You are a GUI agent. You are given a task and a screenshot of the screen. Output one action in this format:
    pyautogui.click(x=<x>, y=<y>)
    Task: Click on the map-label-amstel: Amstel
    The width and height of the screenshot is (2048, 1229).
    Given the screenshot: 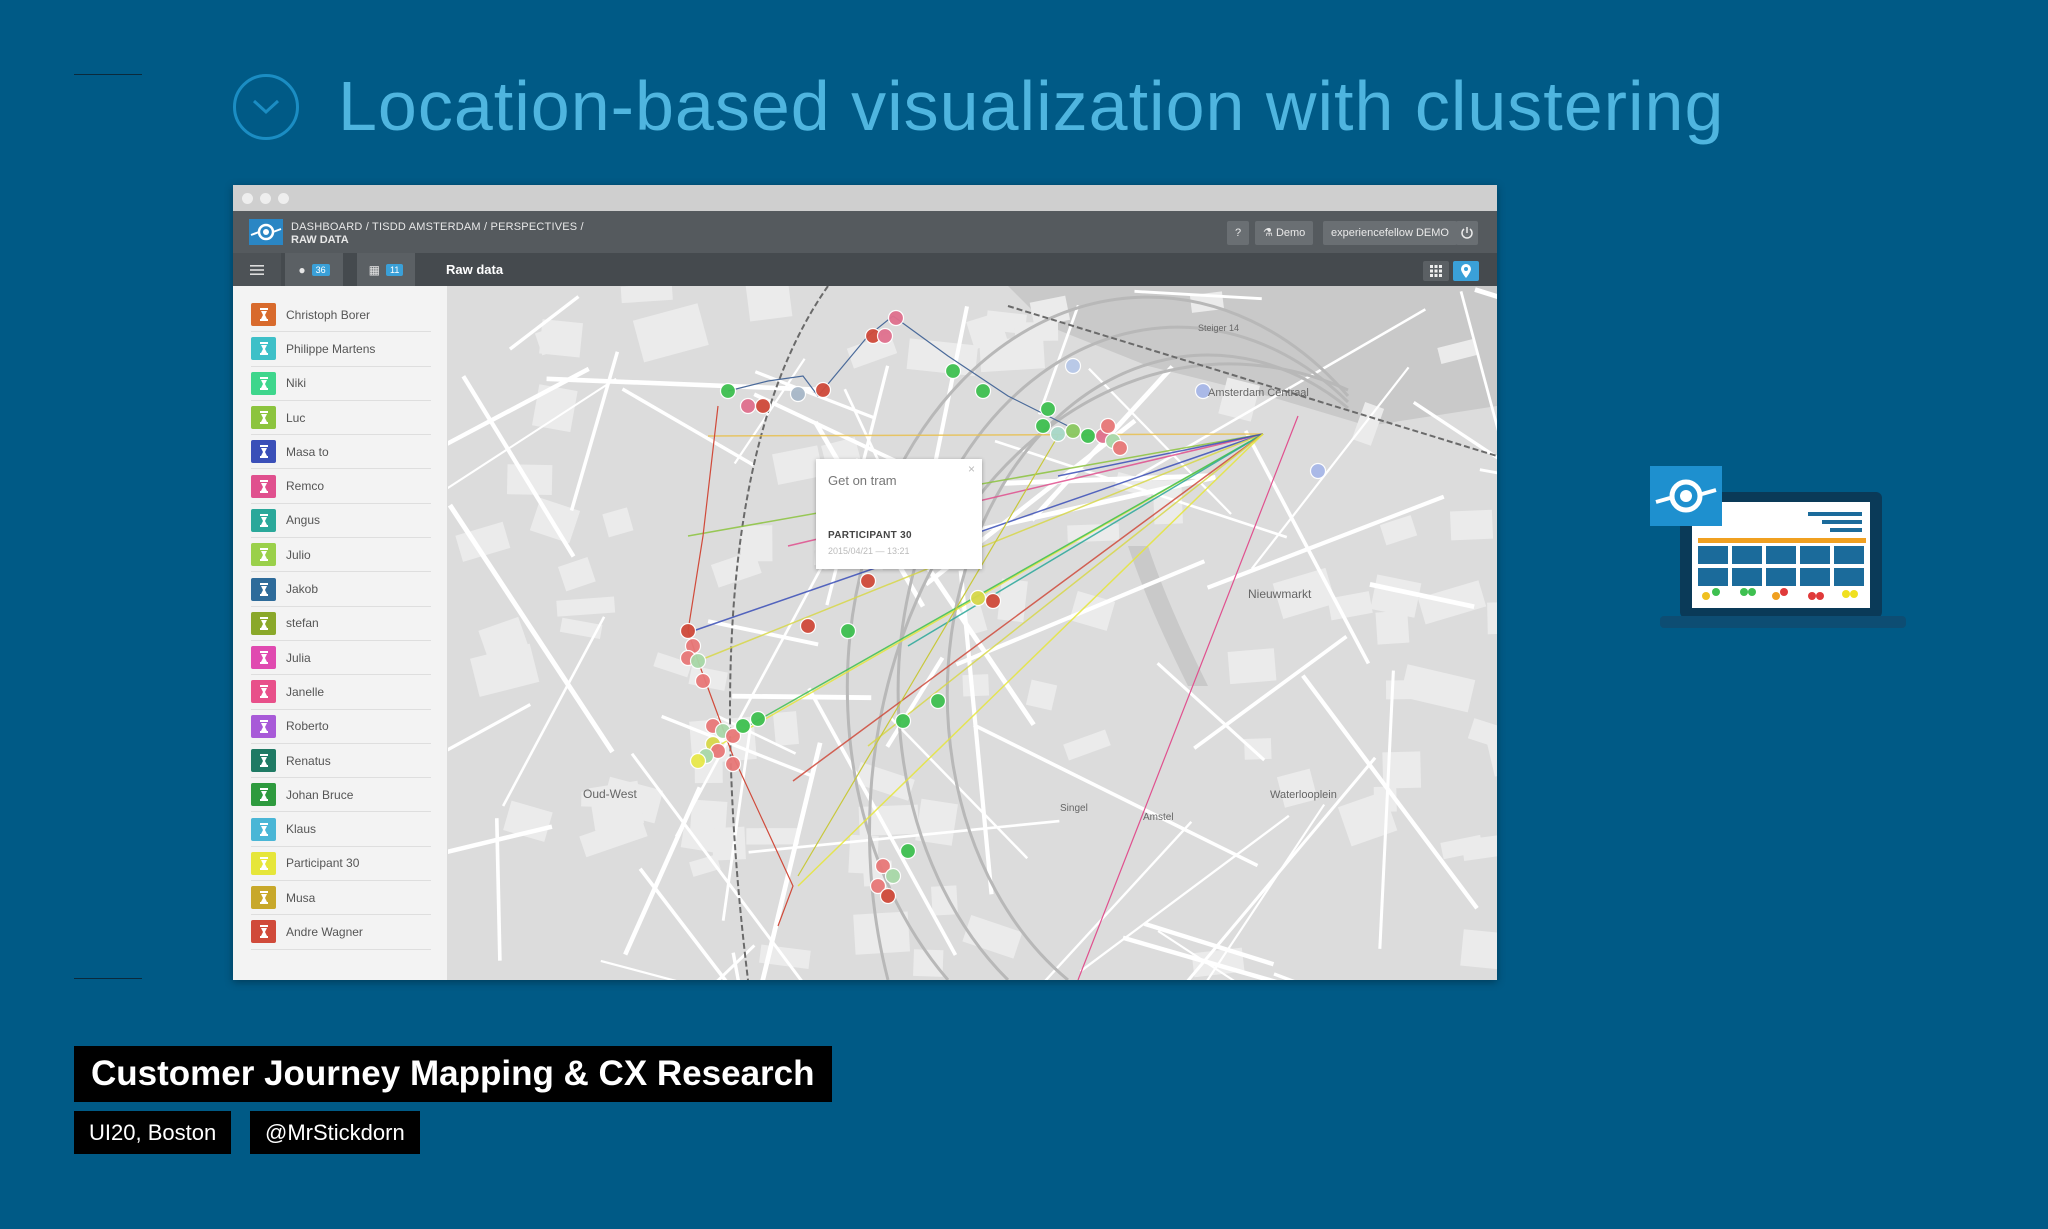 What is the action you would take?
    pyautogui.click(x=1158, y=817)
    